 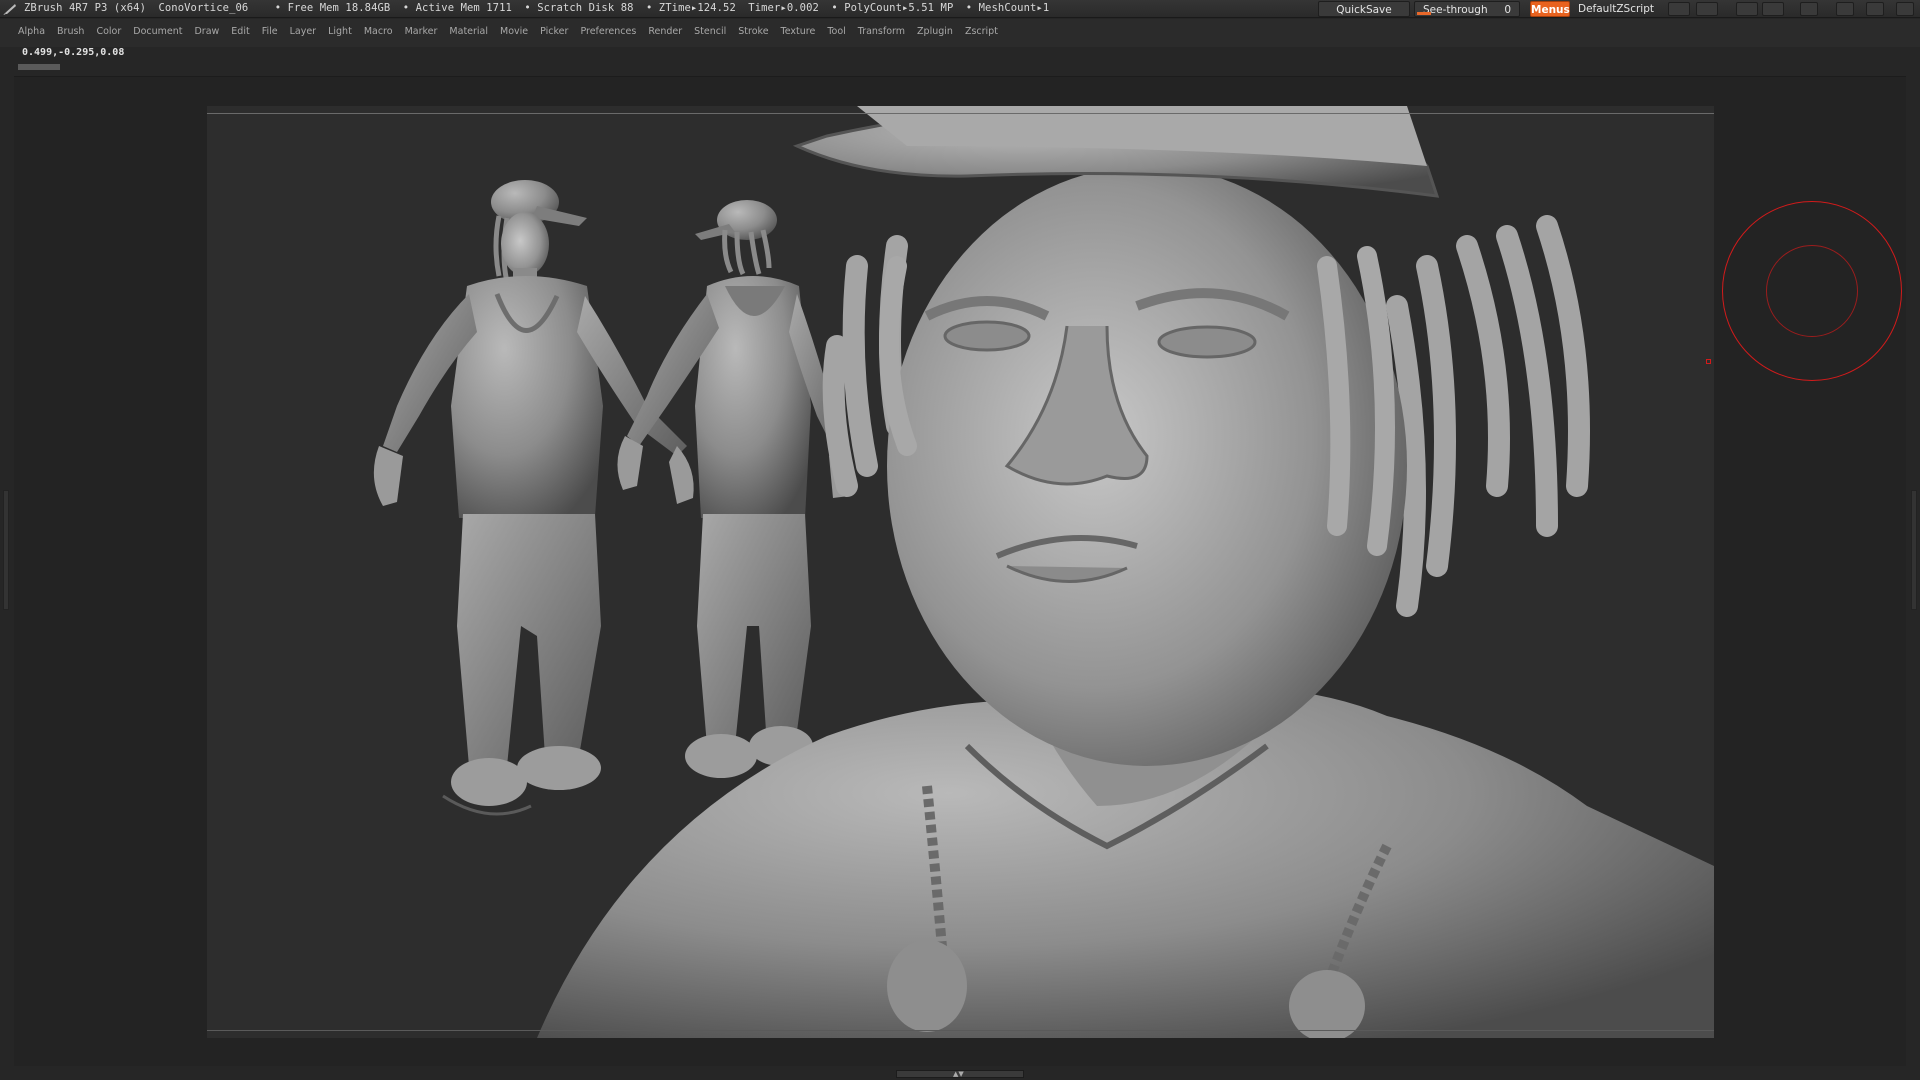 What do you see at coordinates (1679, 9) in the screenshot?
I see `layout-prev-icon` at bounding box center [1679, 9].